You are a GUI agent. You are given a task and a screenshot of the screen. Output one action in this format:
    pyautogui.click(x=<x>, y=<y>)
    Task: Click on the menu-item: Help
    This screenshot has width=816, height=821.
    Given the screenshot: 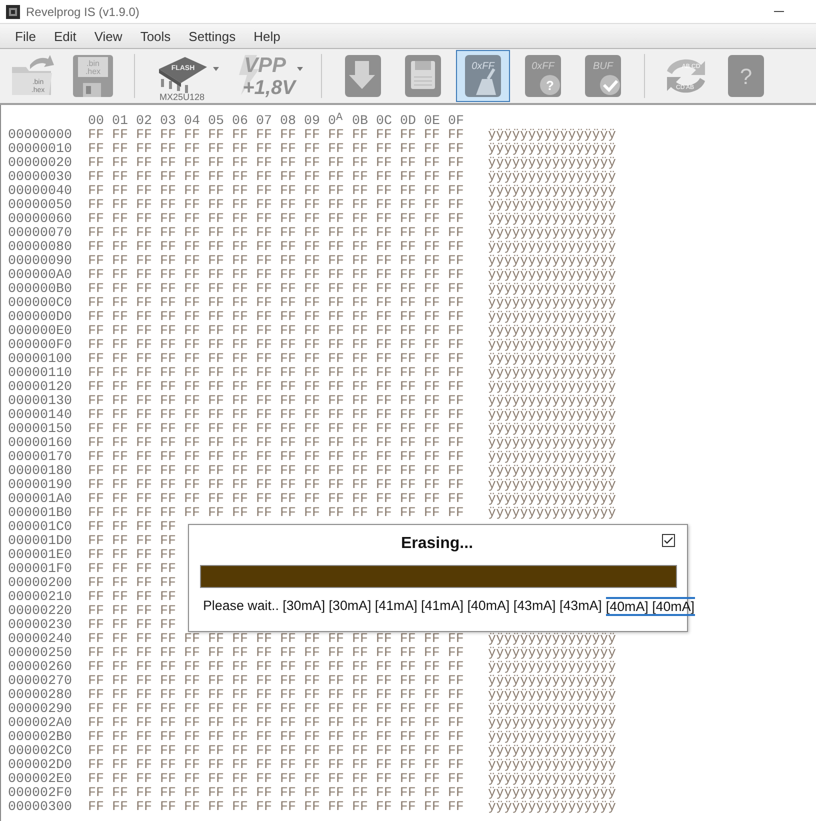 What is the action you would take?
    pyautogui.click(x=267, y=36)
    